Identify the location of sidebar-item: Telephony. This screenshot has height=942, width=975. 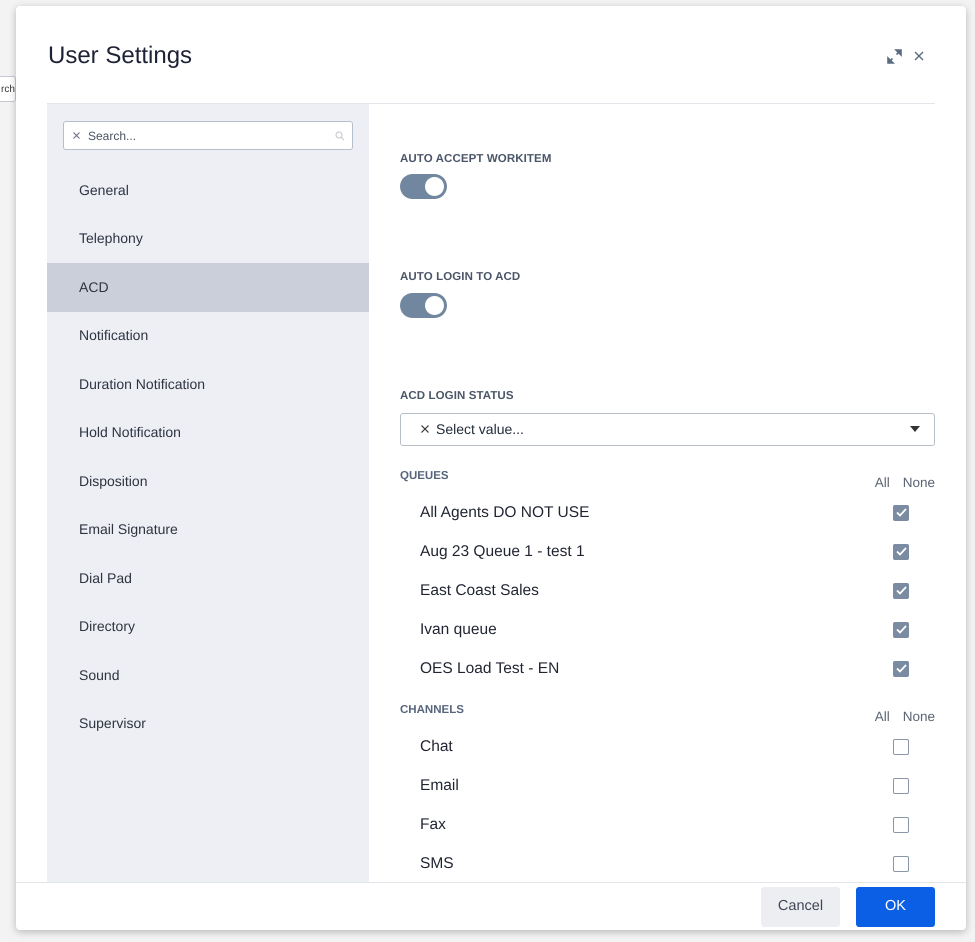
(208, 238).